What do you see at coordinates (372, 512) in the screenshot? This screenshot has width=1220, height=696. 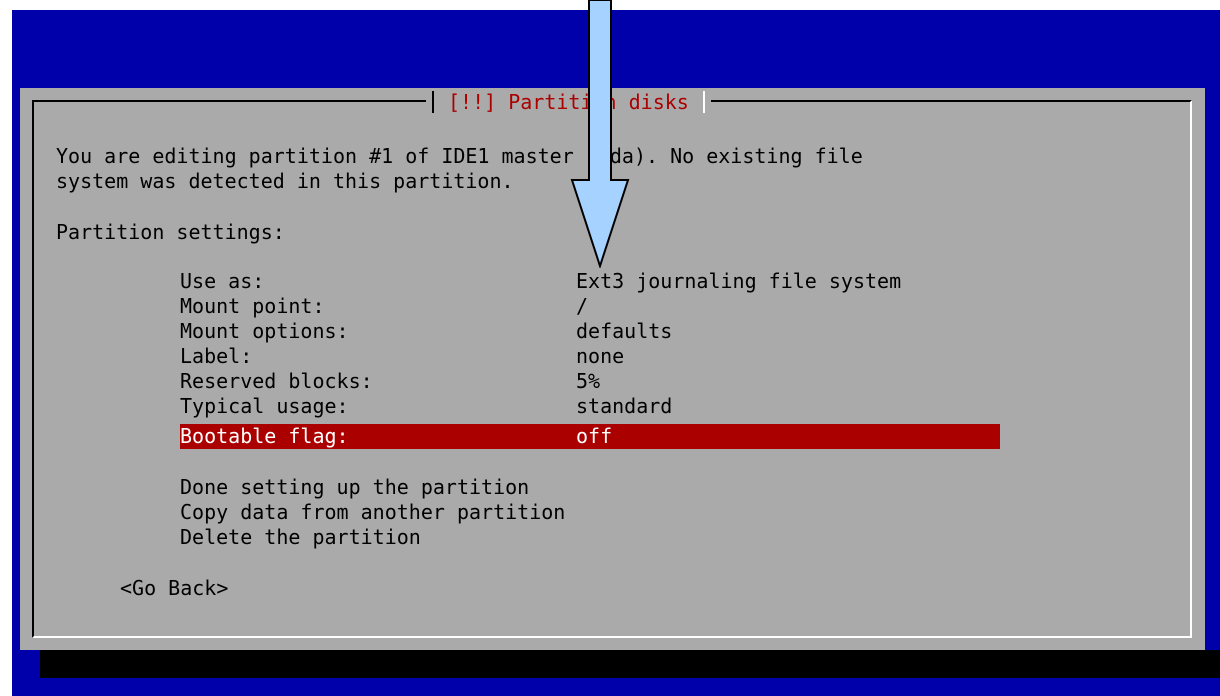 I see `action-copy-data: Copy data from another partition` at bounding box center [372, 512].